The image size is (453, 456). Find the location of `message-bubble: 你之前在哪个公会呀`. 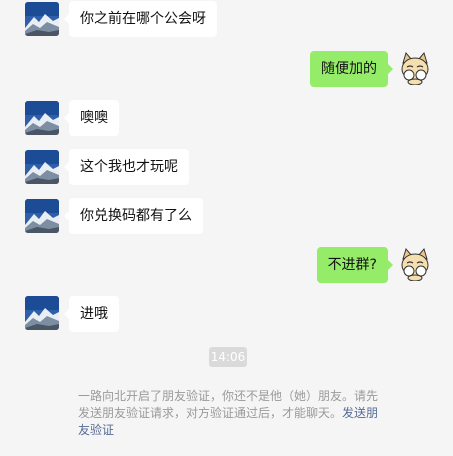

message-bubble: 你之前在哪个公会呀 is located at coordinates (140, 19).